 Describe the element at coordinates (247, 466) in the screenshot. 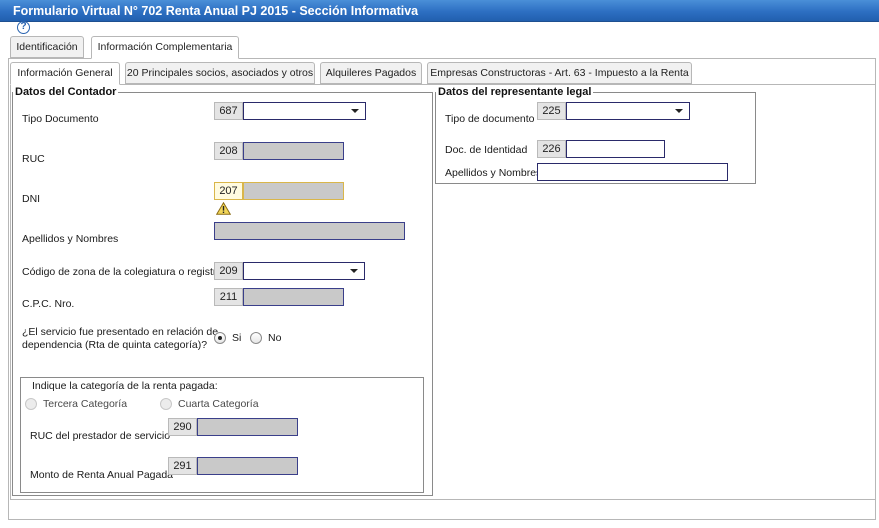

I see `monto-renta-input` at that location.